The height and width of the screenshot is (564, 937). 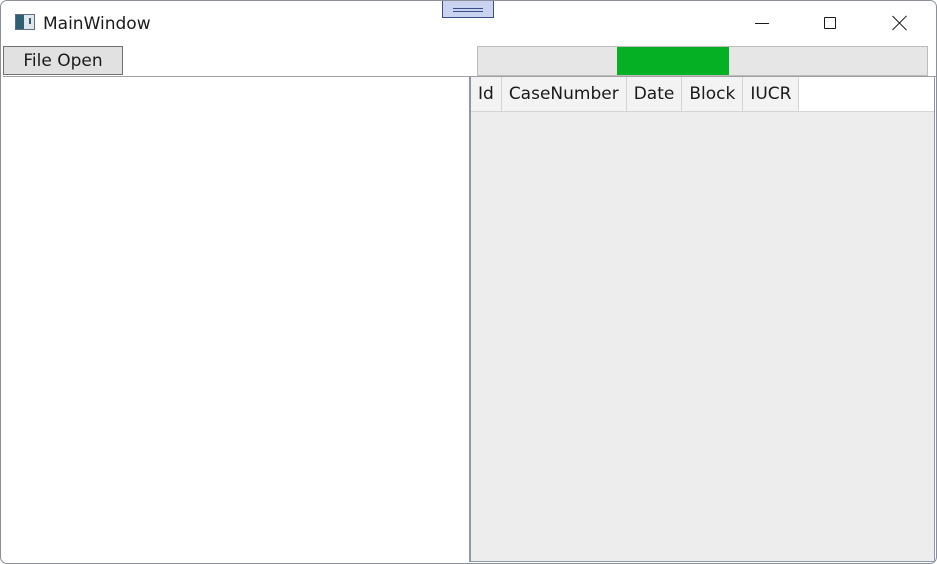 What do you see at coordinates (97, 24) in the screenshot?
I see `window-title: MainWindow` at bounding box center [97, 24].